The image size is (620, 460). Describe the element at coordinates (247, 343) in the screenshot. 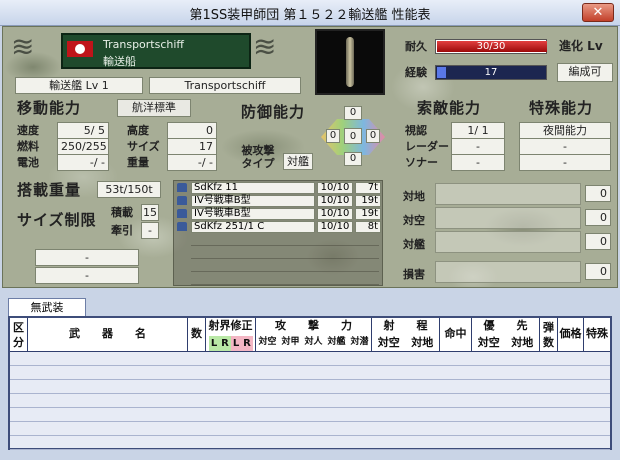

I see `lr-r2: R` at that location.